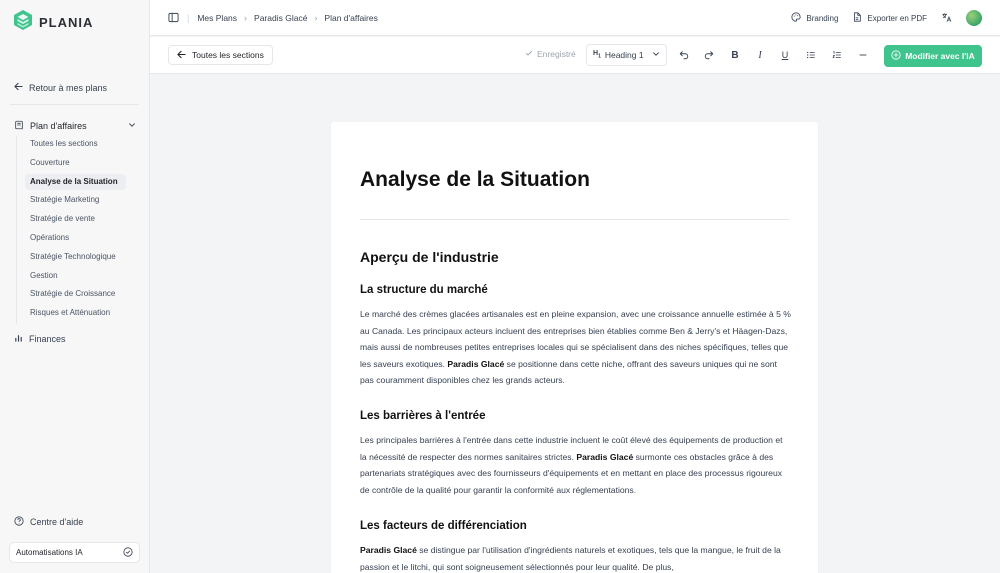 The image size is (1000, 573). What do you see at coordinates (19, 522) in the screenshot?
I see `help-circle-icon` at bounding box center [19, 522].